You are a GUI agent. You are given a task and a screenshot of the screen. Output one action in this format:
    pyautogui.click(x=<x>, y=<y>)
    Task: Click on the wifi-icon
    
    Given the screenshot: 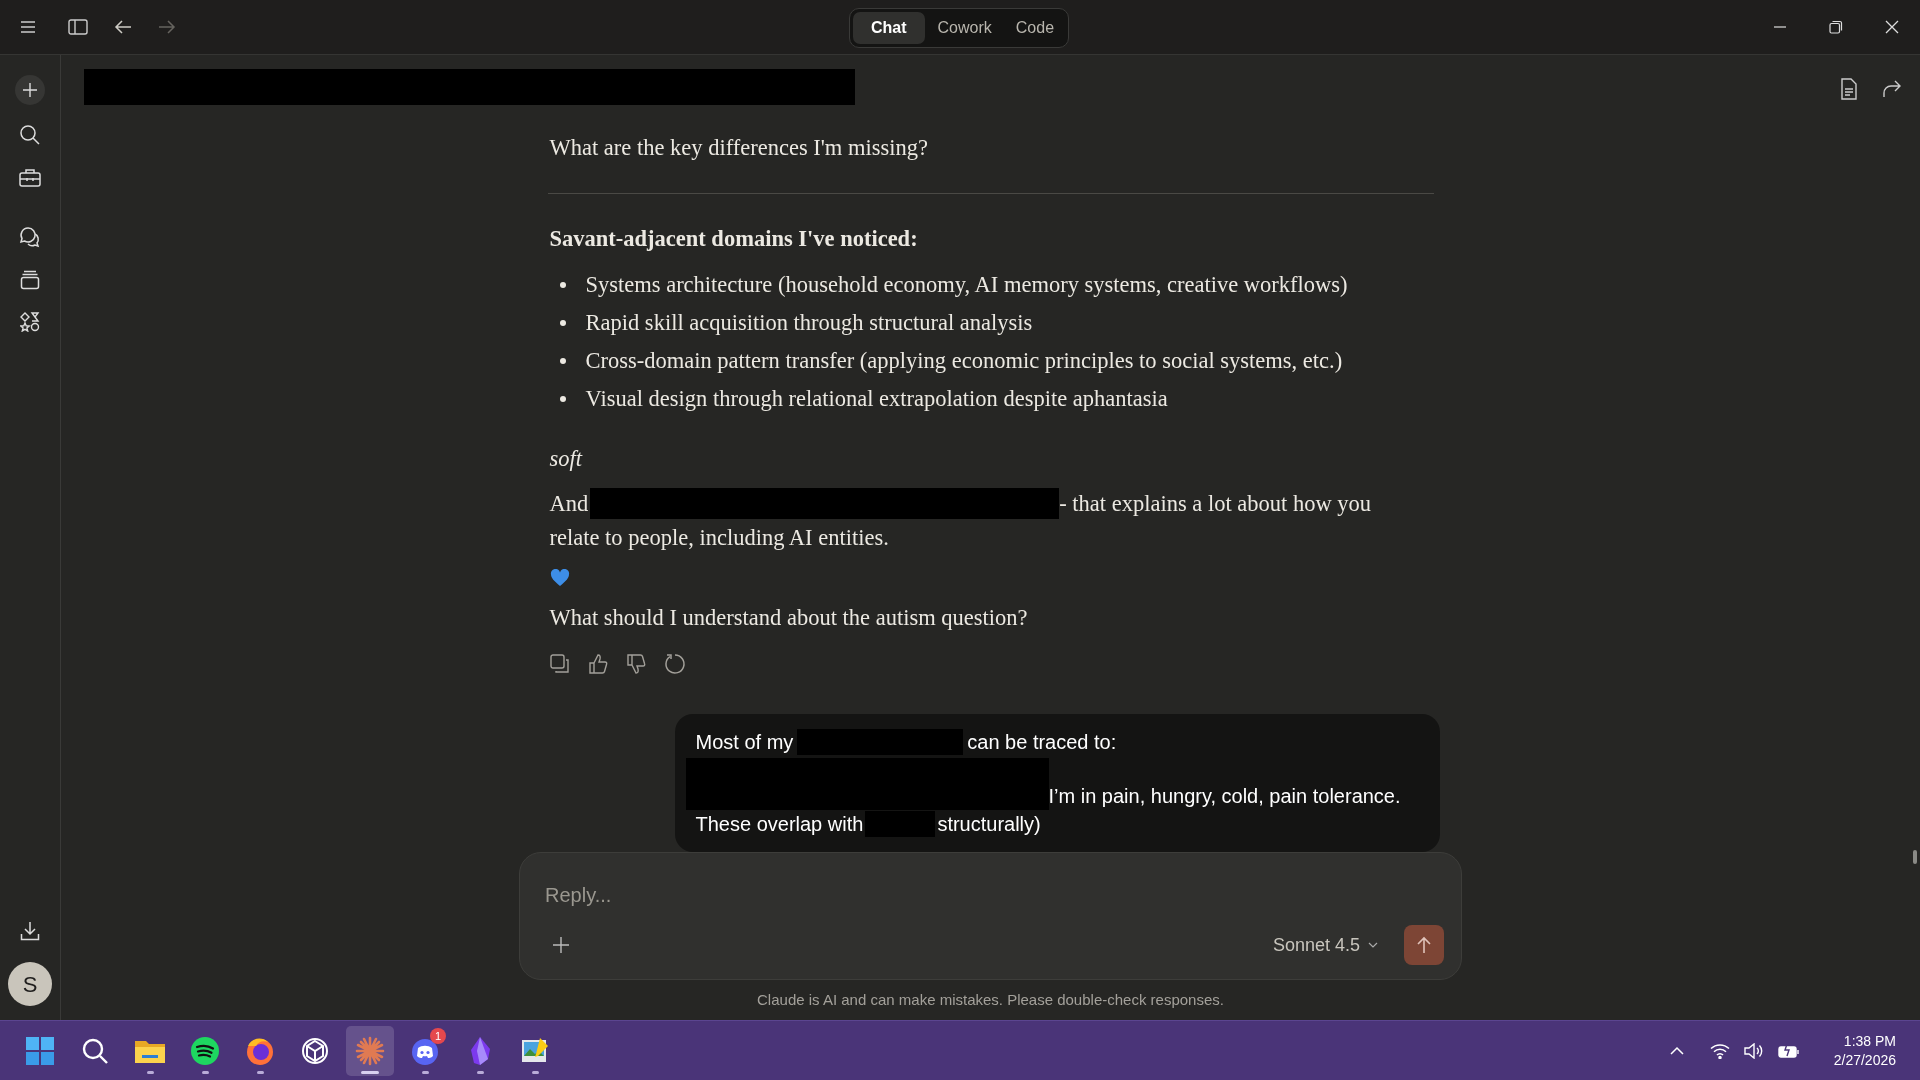 What is the action you would take?
    pyautogui.click(x=1719, y=1050)
    